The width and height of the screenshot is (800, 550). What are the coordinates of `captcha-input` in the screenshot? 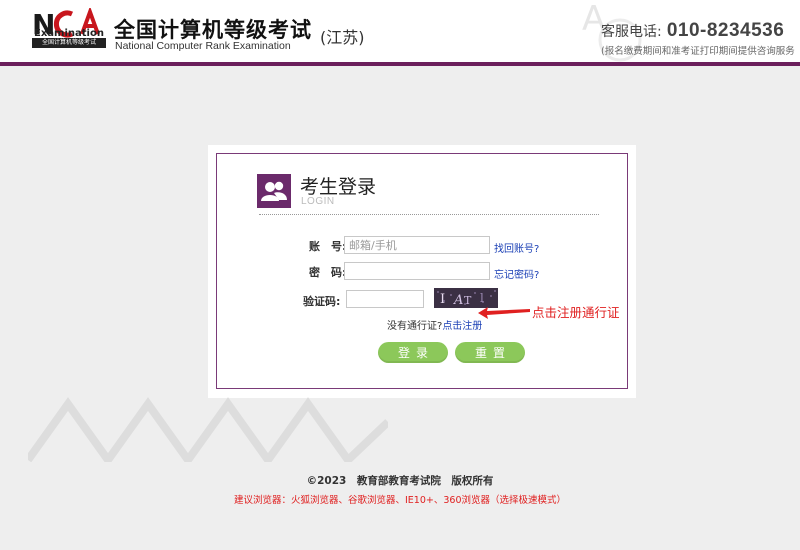 It's located at (385, 299).